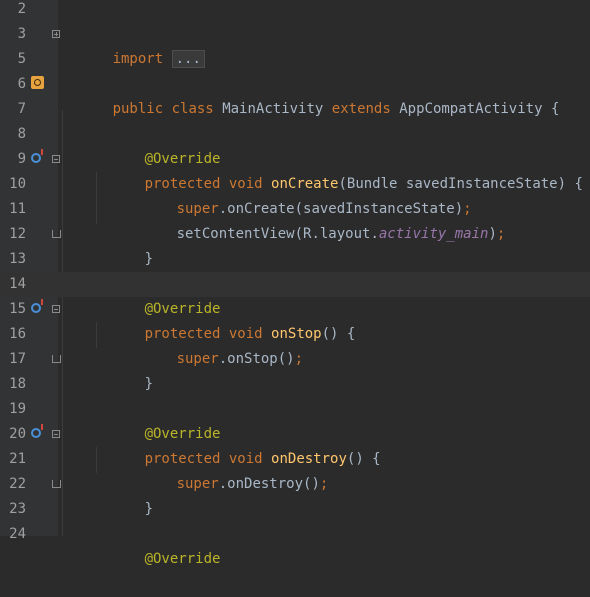  I want to click on line-number: 6, so click(21, 84).